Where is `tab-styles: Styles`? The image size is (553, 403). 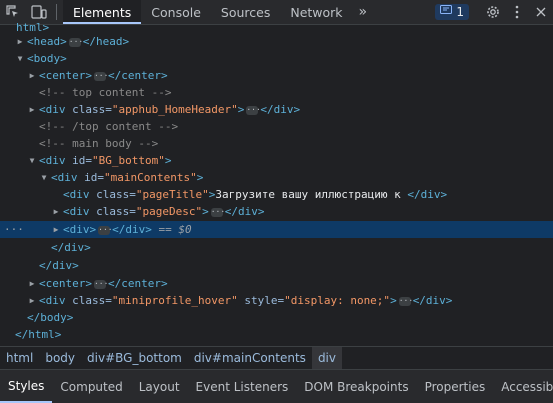
tab-styles: Styles is located at coordinates (26, 386).